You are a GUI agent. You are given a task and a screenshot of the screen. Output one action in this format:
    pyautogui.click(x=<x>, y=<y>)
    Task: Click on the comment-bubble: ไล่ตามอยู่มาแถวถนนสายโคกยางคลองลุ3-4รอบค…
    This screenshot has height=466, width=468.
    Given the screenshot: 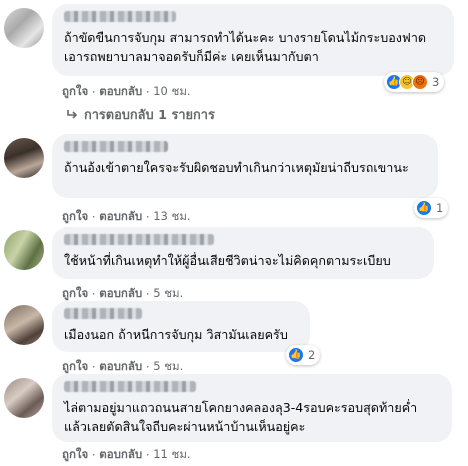 What is the action you would take?
    pyautogui.click(x=252, y=408)
    